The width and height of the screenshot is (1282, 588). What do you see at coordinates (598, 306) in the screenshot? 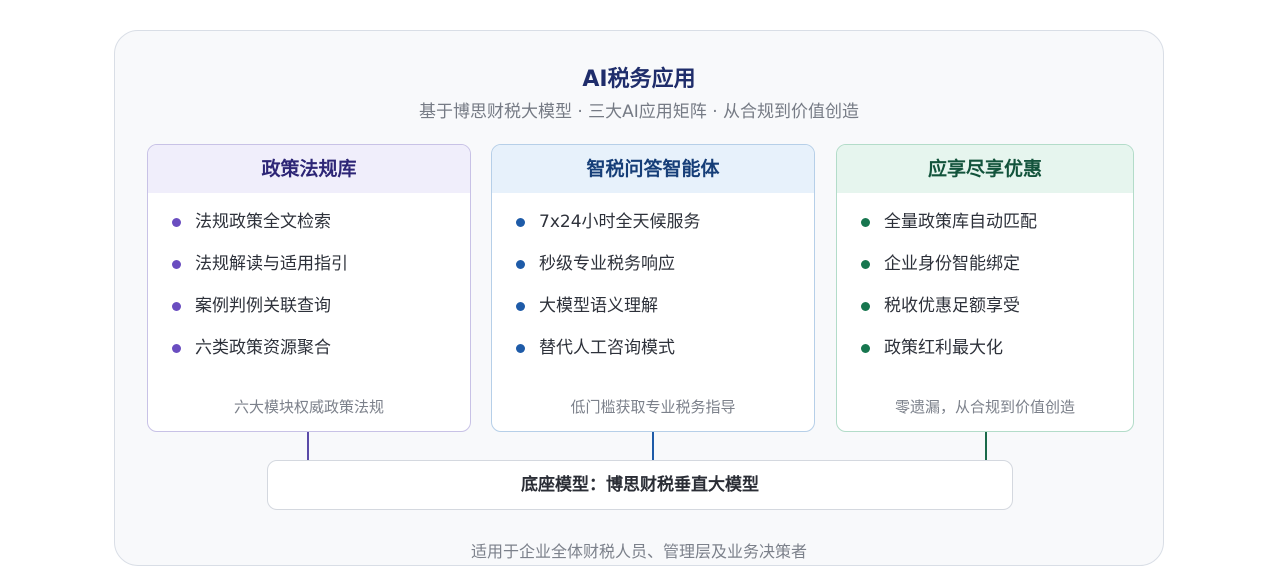
I see `list-item-label: 大模型语义理解` at bounding box center [598, 306].